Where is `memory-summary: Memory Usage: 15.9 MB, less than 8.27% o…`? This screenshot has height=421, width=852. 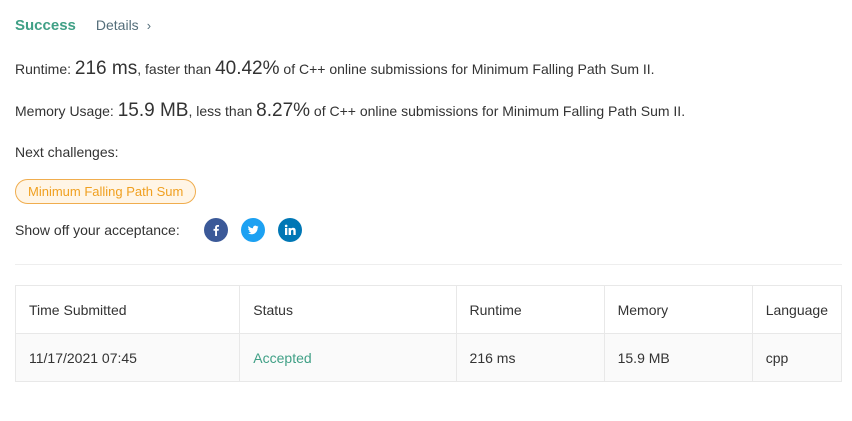 memory-summary: Memory Usage: 15.9 MB, less than 8.27% o… is located at coordinates (350, 111).